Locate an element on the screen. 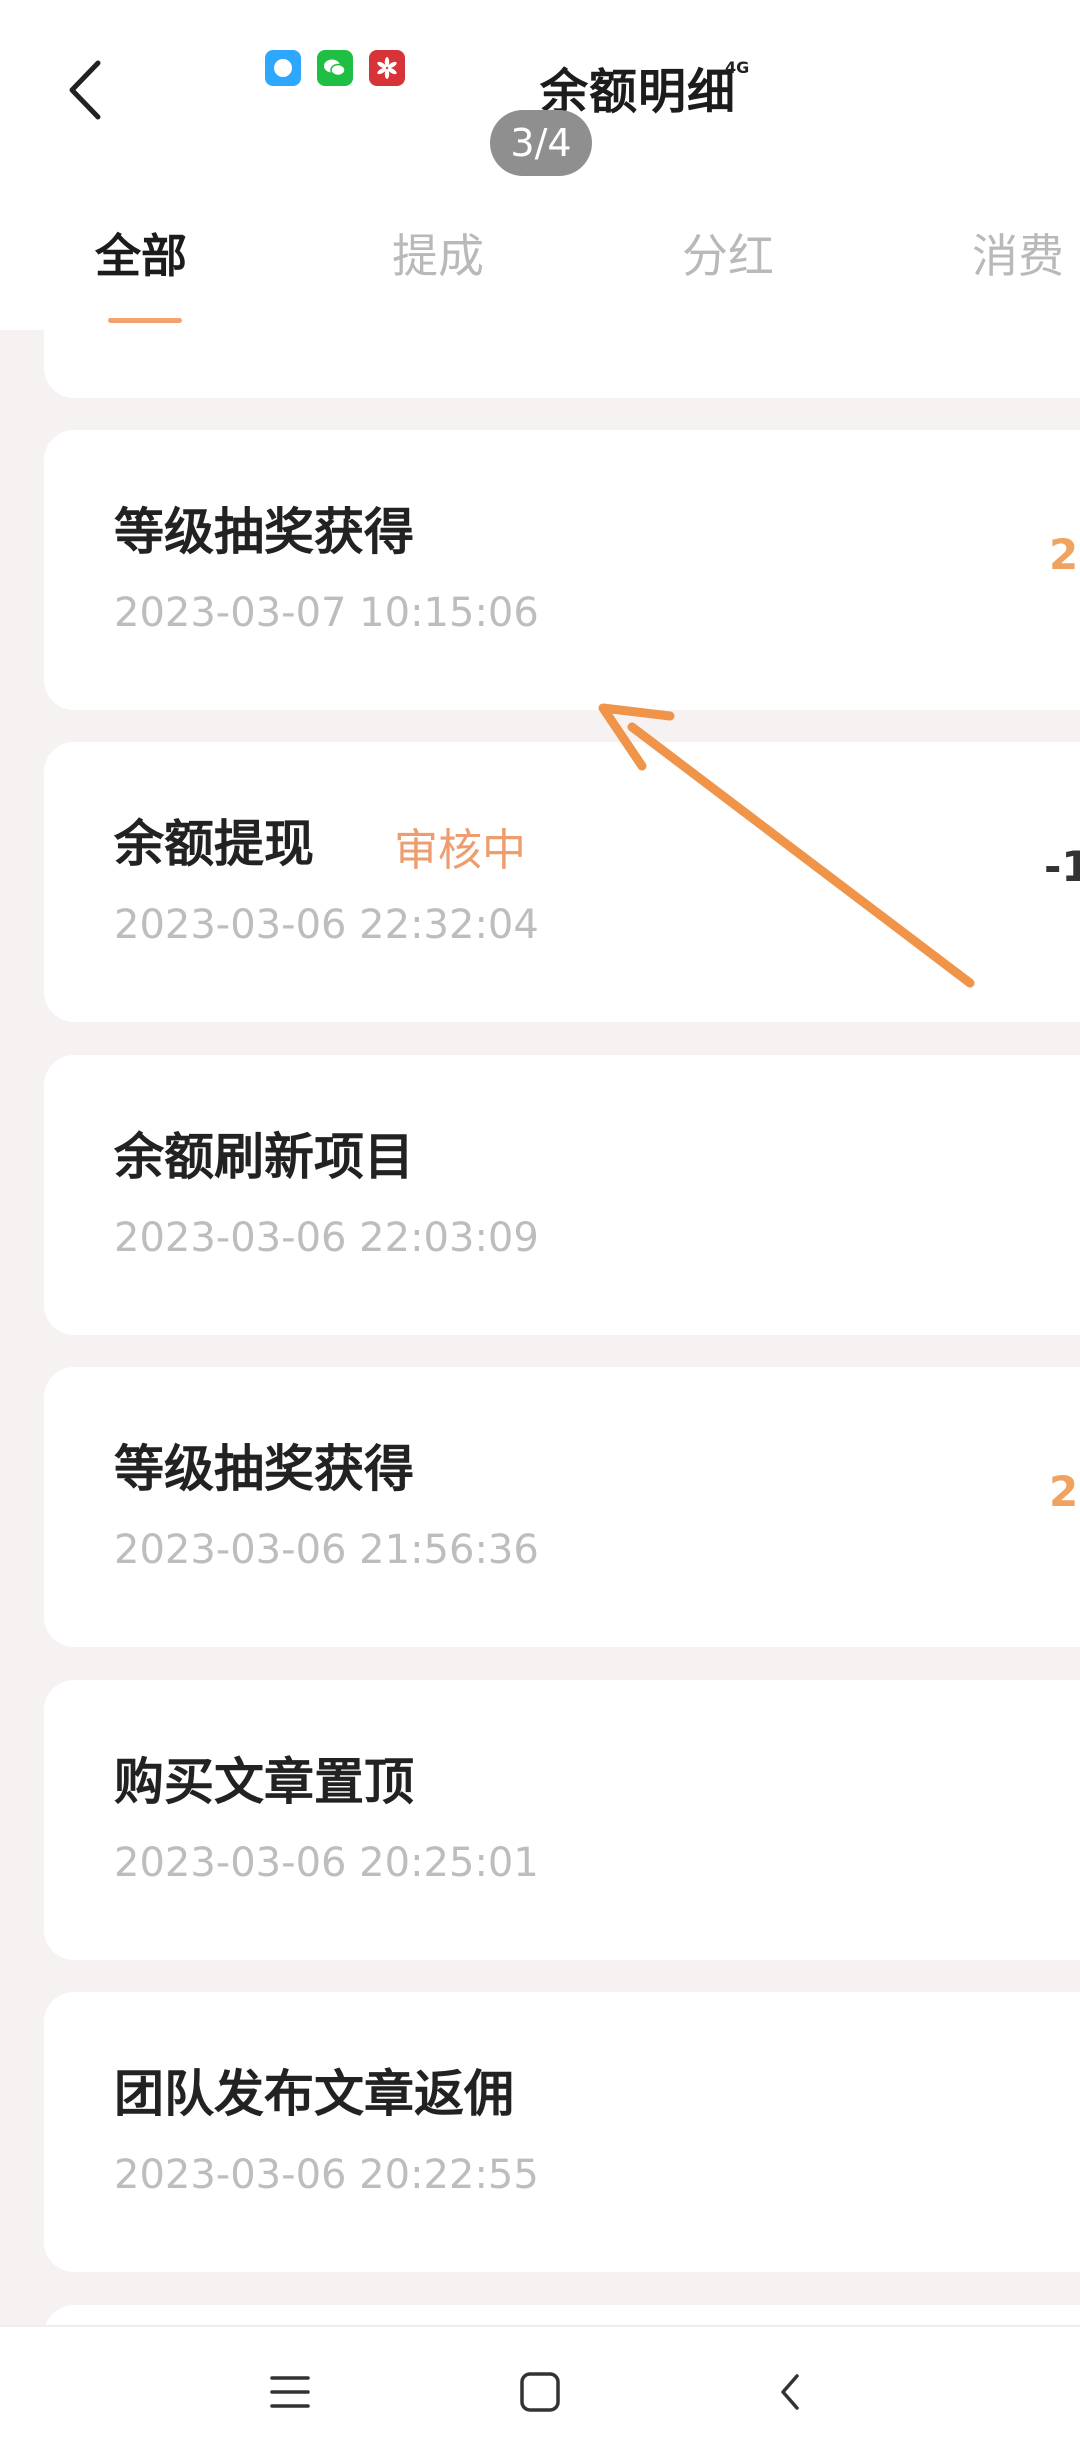 The width and height of the screenshot is (1080, 2462). list-item: 余额提现 审核中 2023-03-06 22:32:04 -1 is located at coordinates (562, 882).